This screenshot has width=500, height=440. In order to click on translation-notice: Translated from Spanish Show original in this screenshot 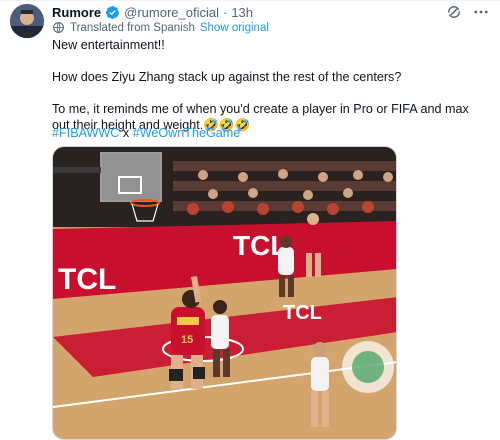, I will do `click(160, 27)`.